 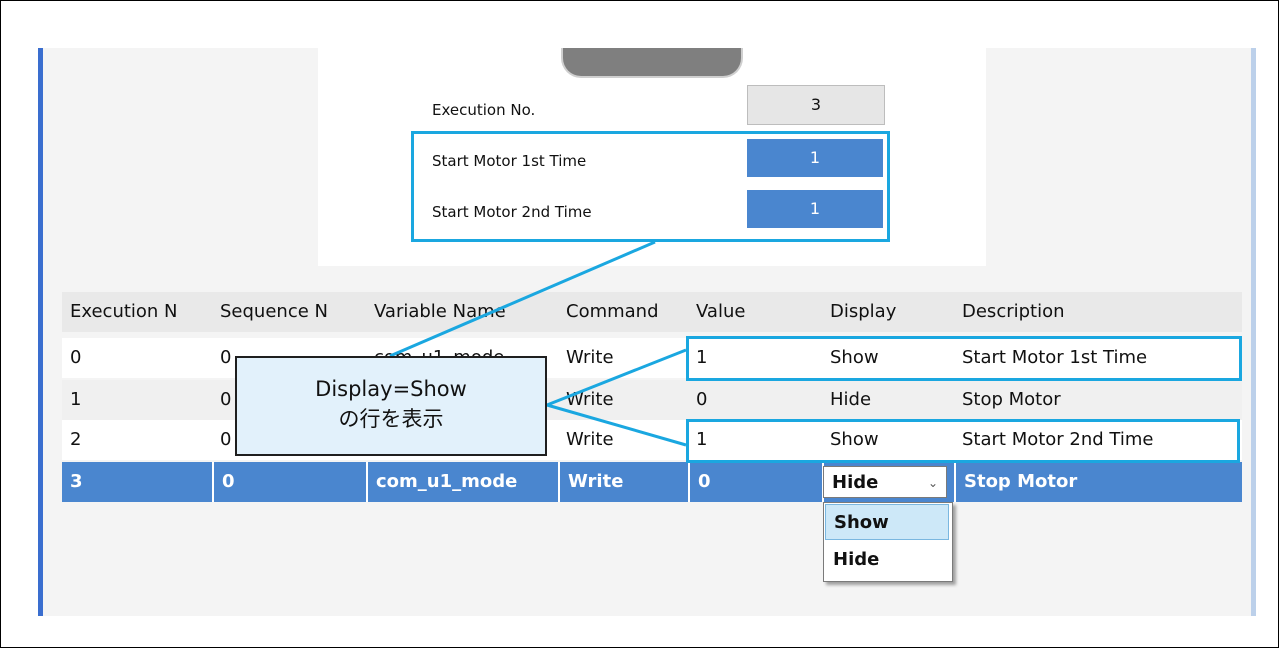 I want to click on connector-line-panel, so click(x=522, y=299).